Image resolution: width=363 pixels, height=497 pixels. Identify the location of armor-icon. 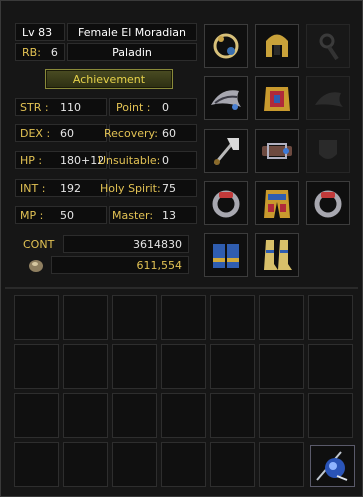
(277, 99).